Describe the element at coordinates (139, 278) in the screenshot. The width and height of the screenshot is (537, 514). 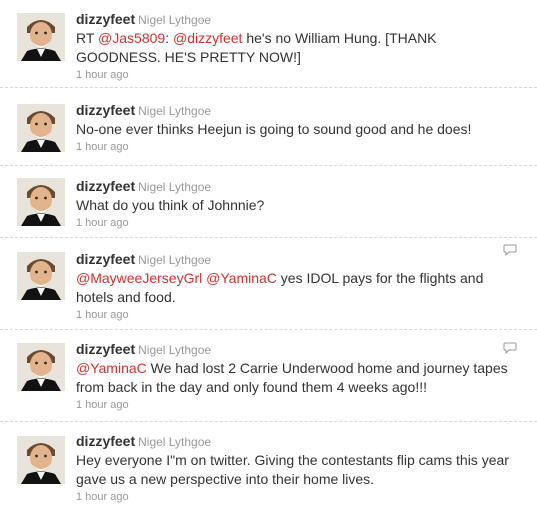
I see `mention-link: @MayweeJerseyGrl` at that location.